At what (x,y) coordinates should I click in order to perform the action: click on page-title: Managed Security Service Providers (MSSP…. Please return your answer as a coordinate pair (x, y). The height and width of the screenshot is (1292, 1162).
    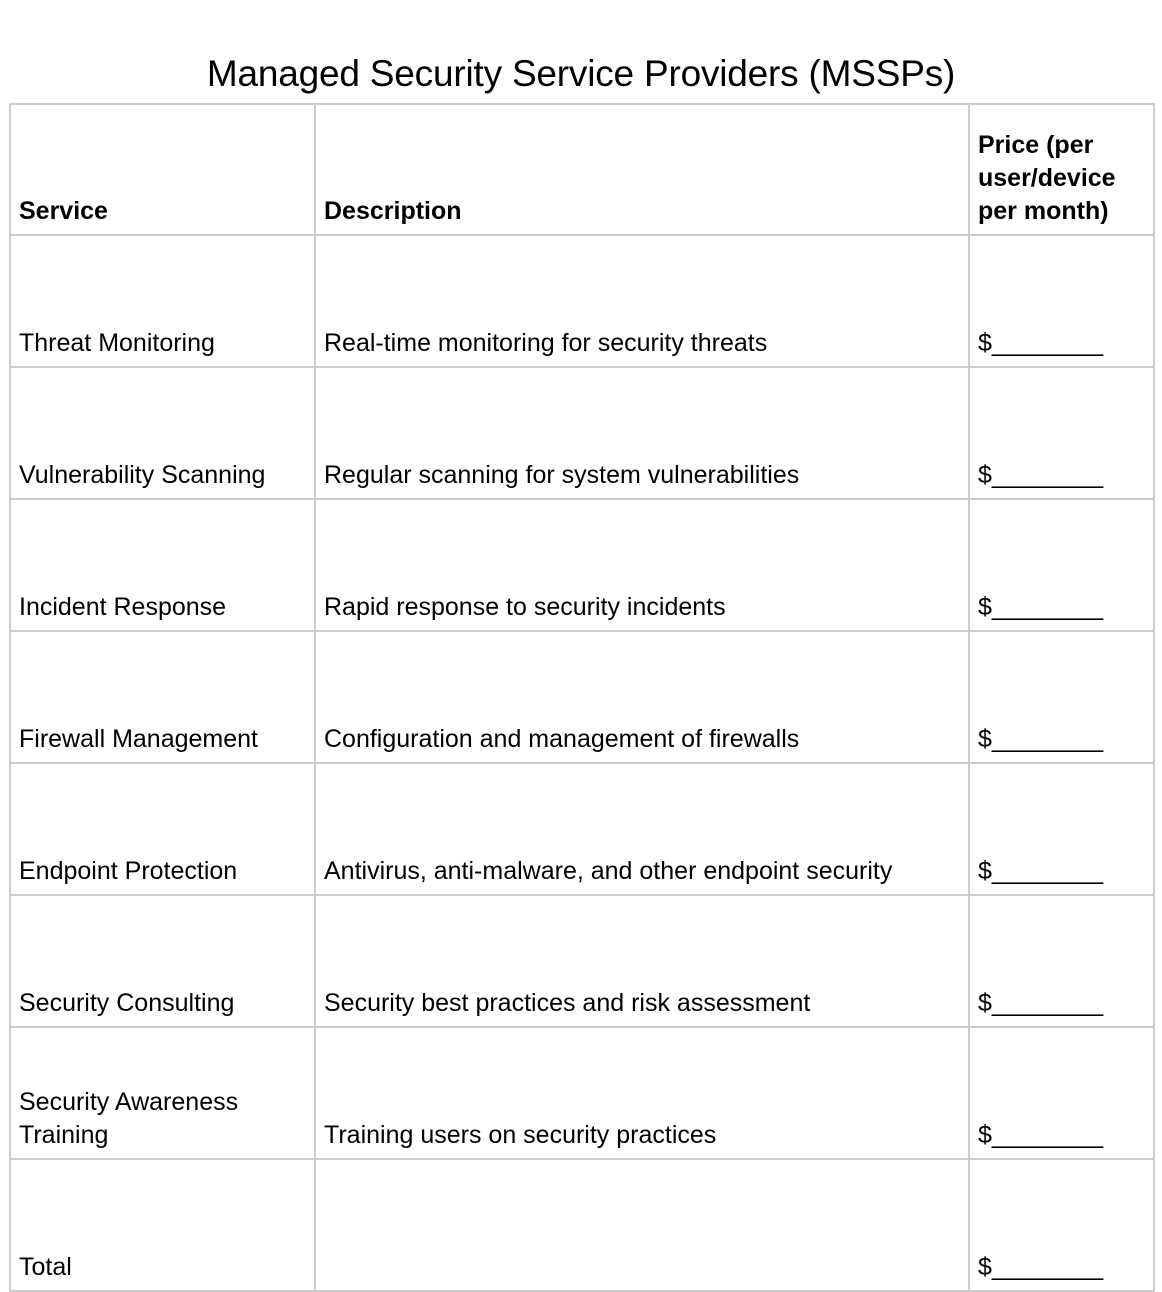
    Looking at the image, I should click on (581, 73).